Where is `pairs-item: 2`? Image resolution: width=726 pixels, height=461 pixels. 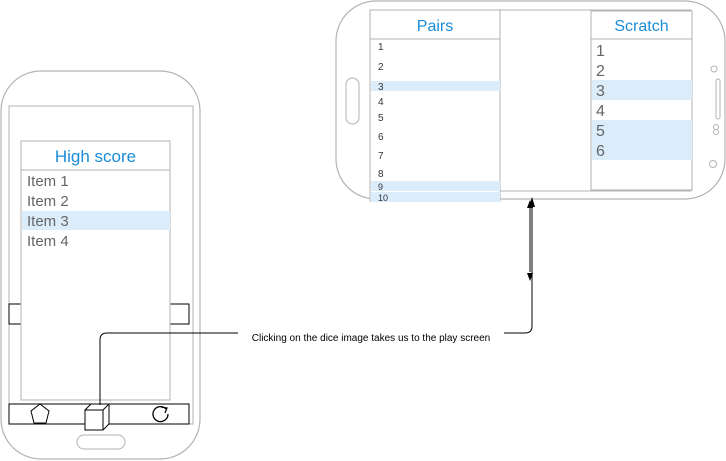 pairs-item: 2 is located at coordinates (381, 67).